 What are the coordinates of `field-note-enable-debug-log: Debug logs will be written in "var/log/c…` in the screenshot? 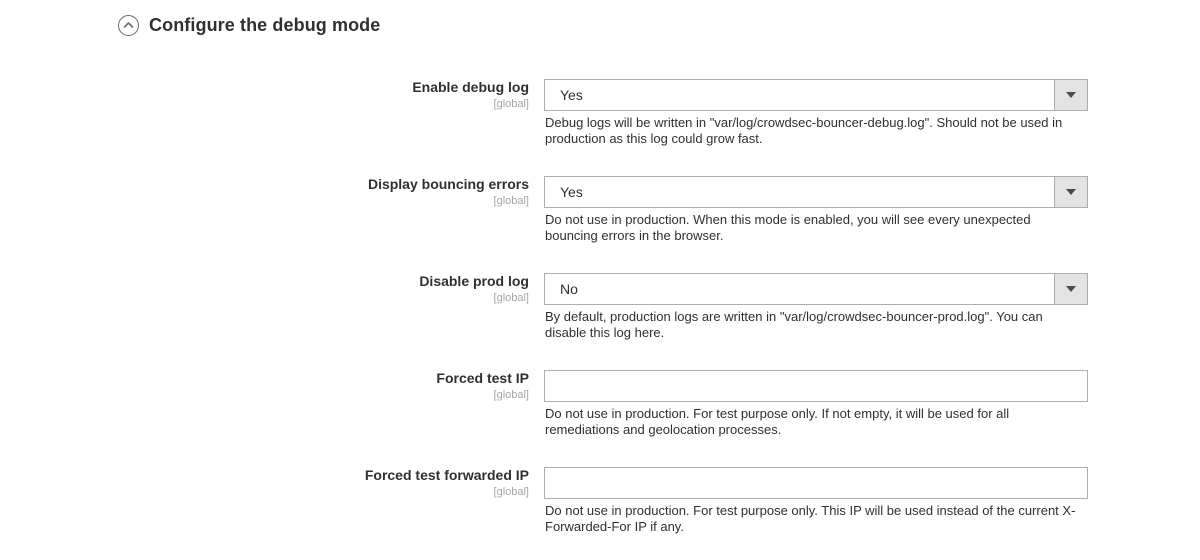 It's located at (804, 130).